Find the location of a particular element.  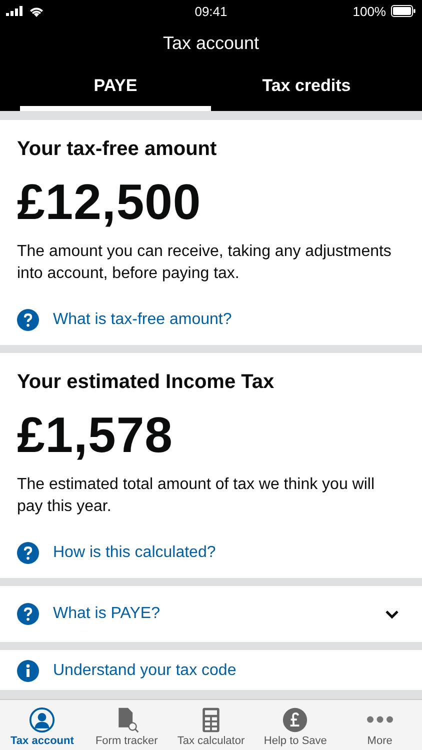

battery-icon is located at coordinates (403, 11).